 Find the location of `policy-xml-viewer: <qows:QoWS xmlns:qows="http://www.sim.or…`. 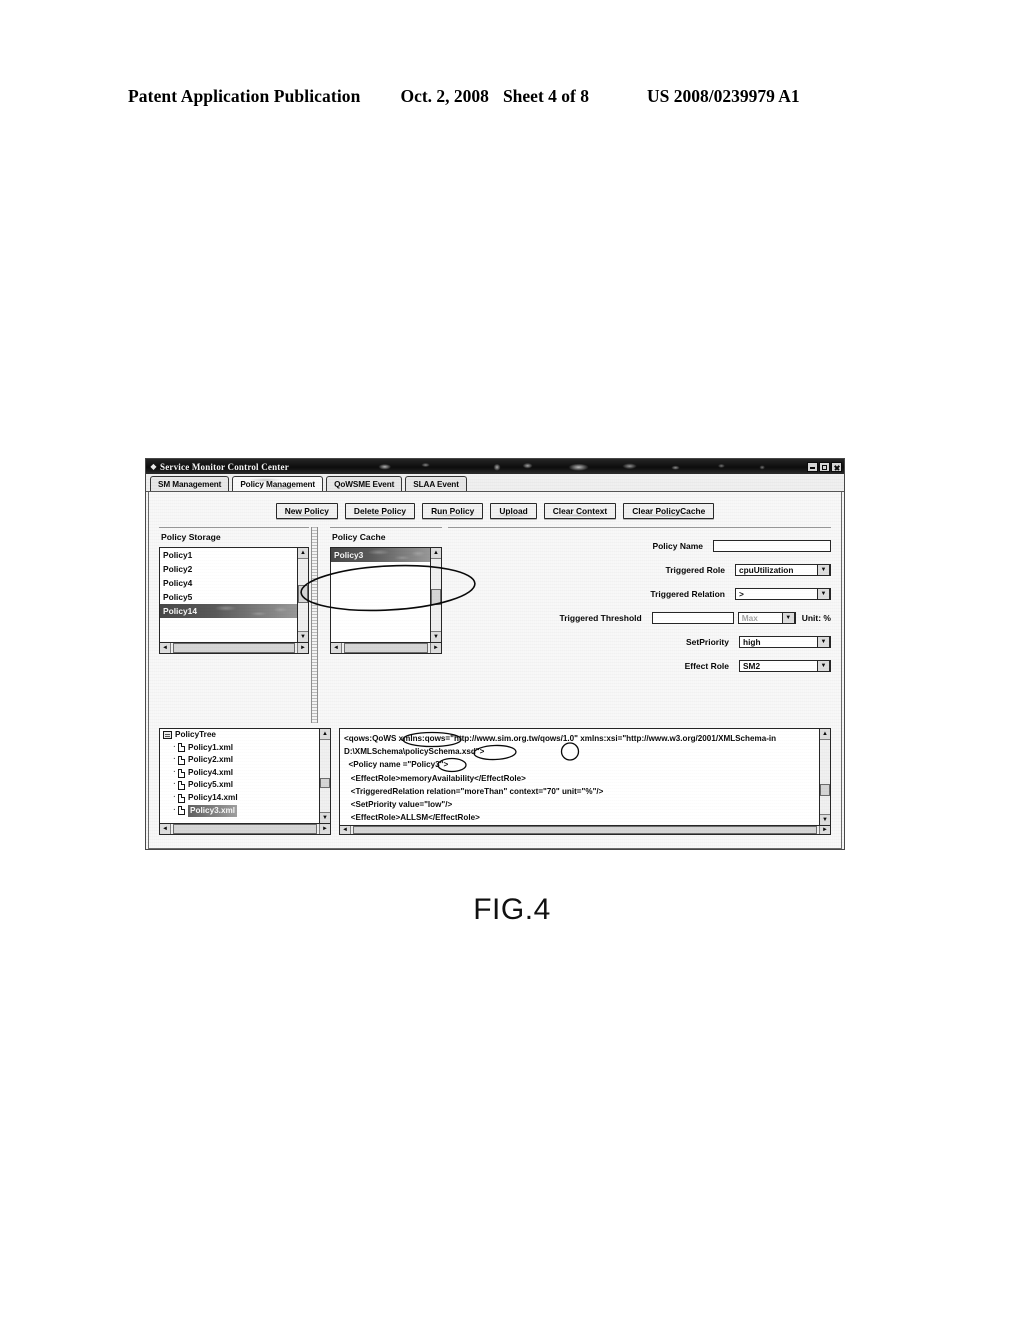

policy-xml-viewer: <qows:QoWS xmlns:qows="http://www.sim.or… is located at coordinates (579, 777).